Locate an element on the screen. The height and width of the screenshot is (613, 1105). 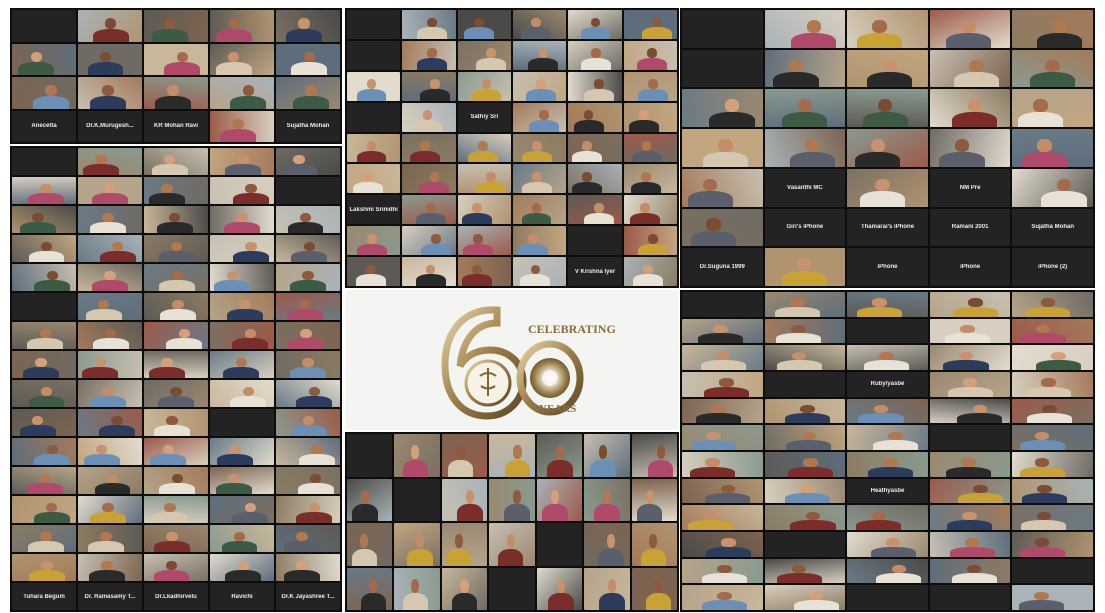
participant-name-tile: NM Pre is located at coordinates (970, 187).